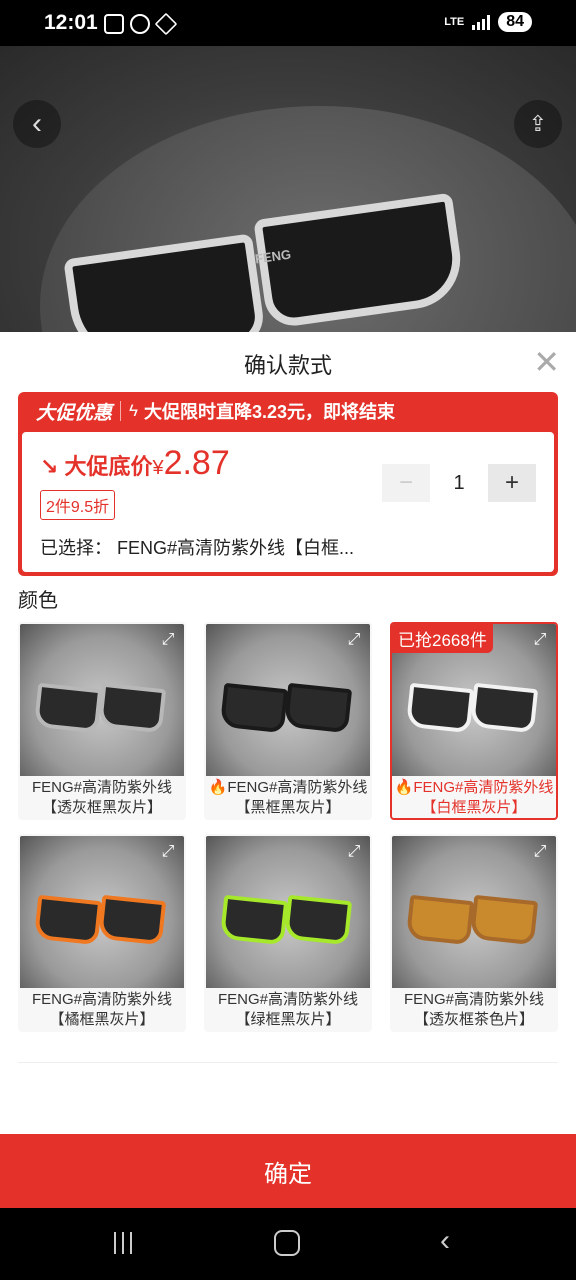 This screenshot has height=1280, width=576. Describe the element at coordinates (78, 505) in the screenshot. I see `discount-badge: 2件9.5折` at that location.